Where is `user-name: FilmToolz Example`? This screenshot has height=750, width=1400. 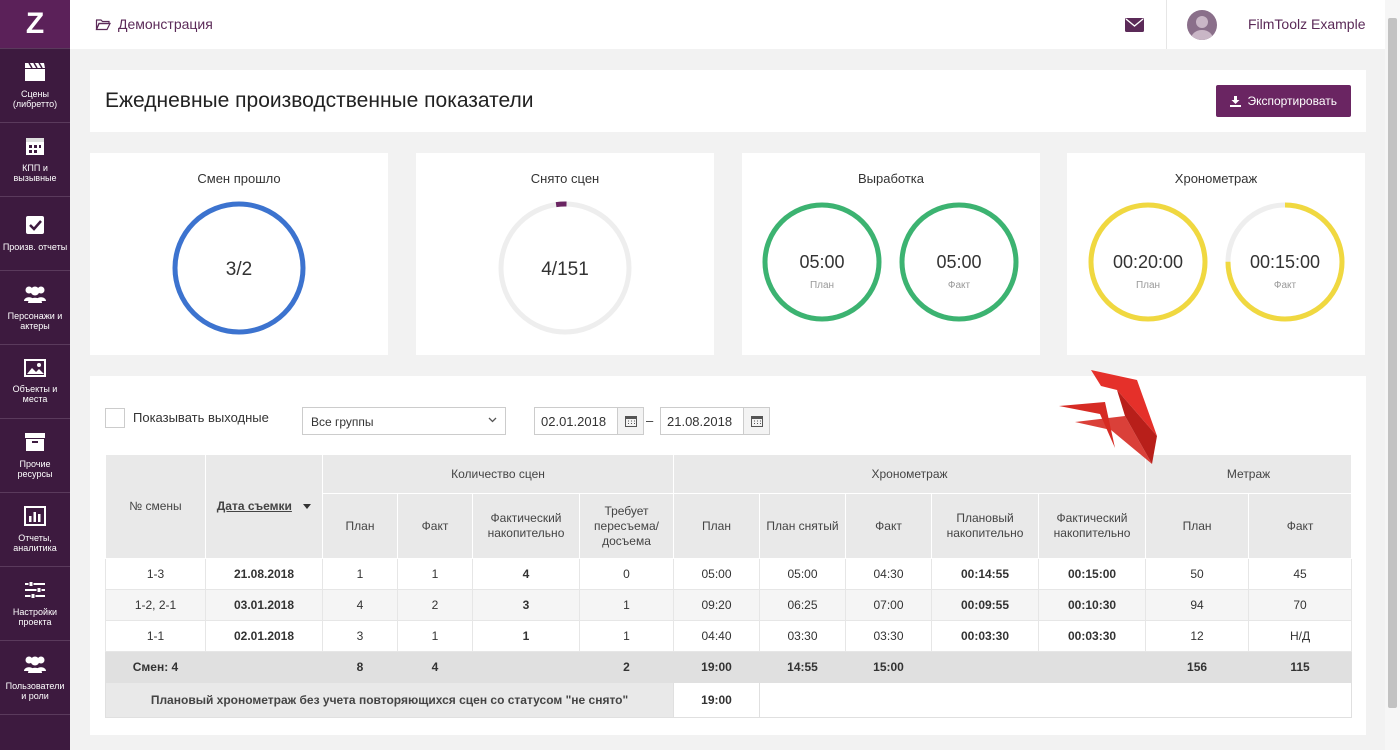 user-name: FilmToolz Example is located at coordinates (1306, 24).